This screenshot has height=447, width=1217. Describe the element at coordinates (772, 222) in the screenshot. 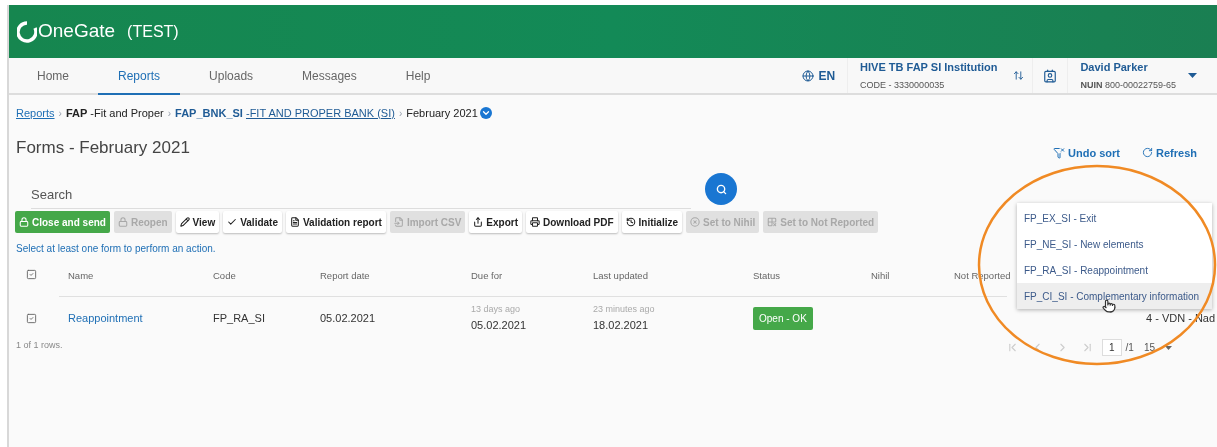

I see `grid-x-icon` at that location.